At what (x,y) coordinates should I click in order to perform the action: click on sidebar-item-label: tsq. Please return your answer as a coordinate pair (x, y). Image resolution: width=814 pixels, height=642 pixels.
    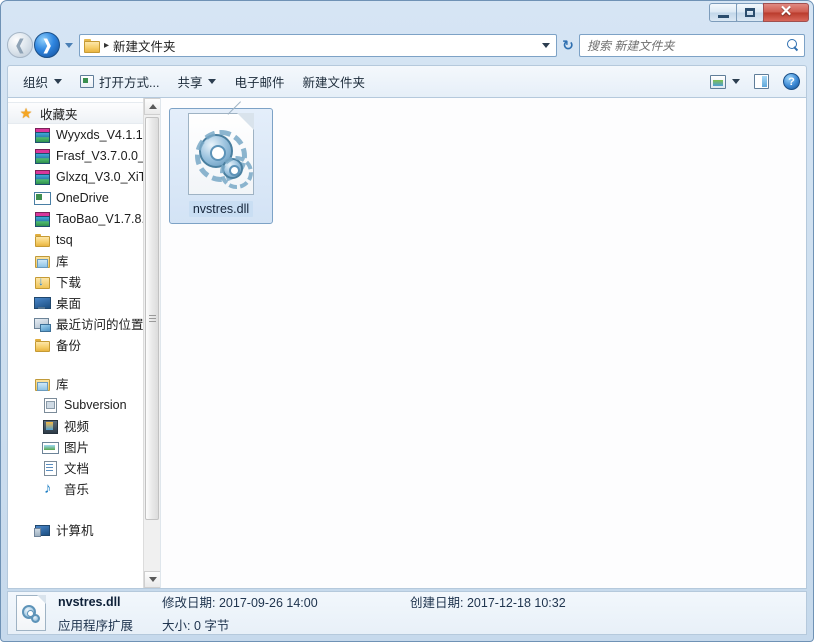
    Looking at the image, I should click on (64, 239).